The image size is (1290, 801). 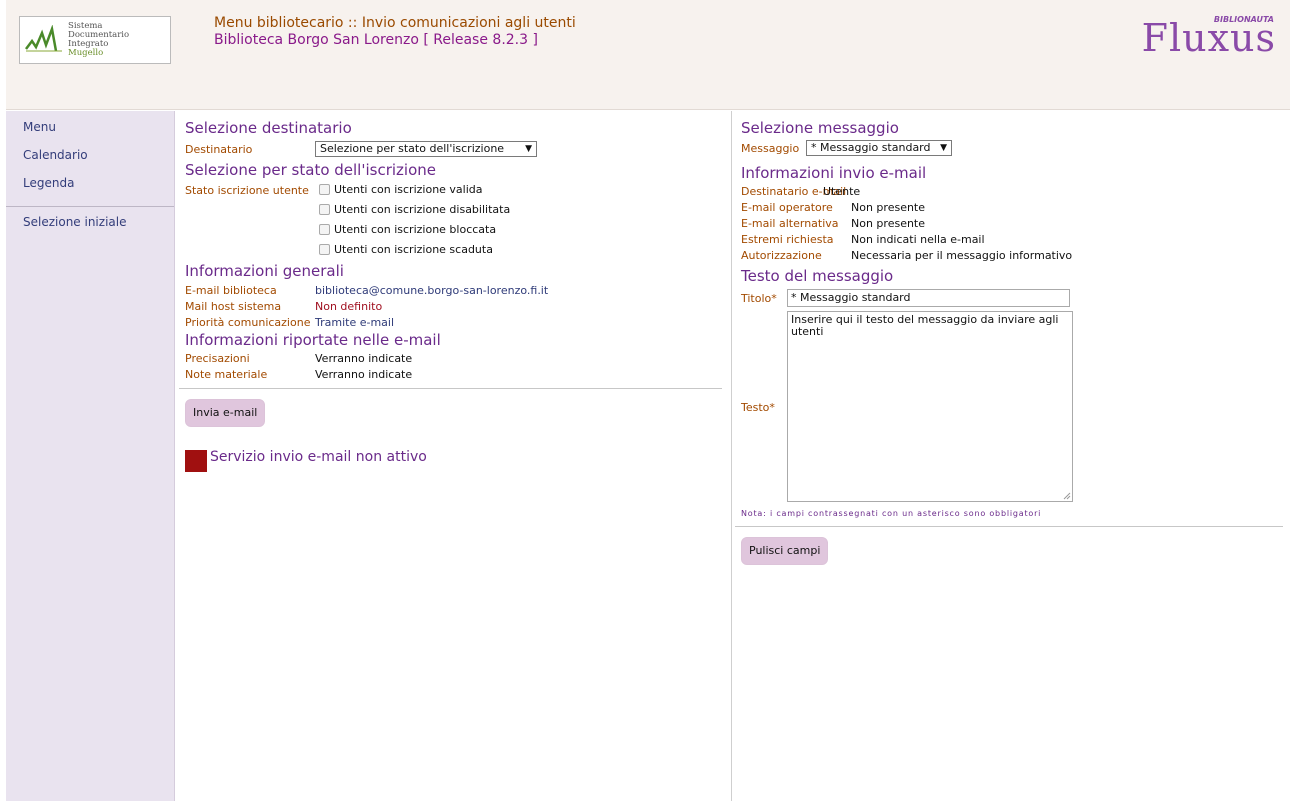 I want to click on stato-label: Stato iscrizione utente, so click(x=247, y=190).